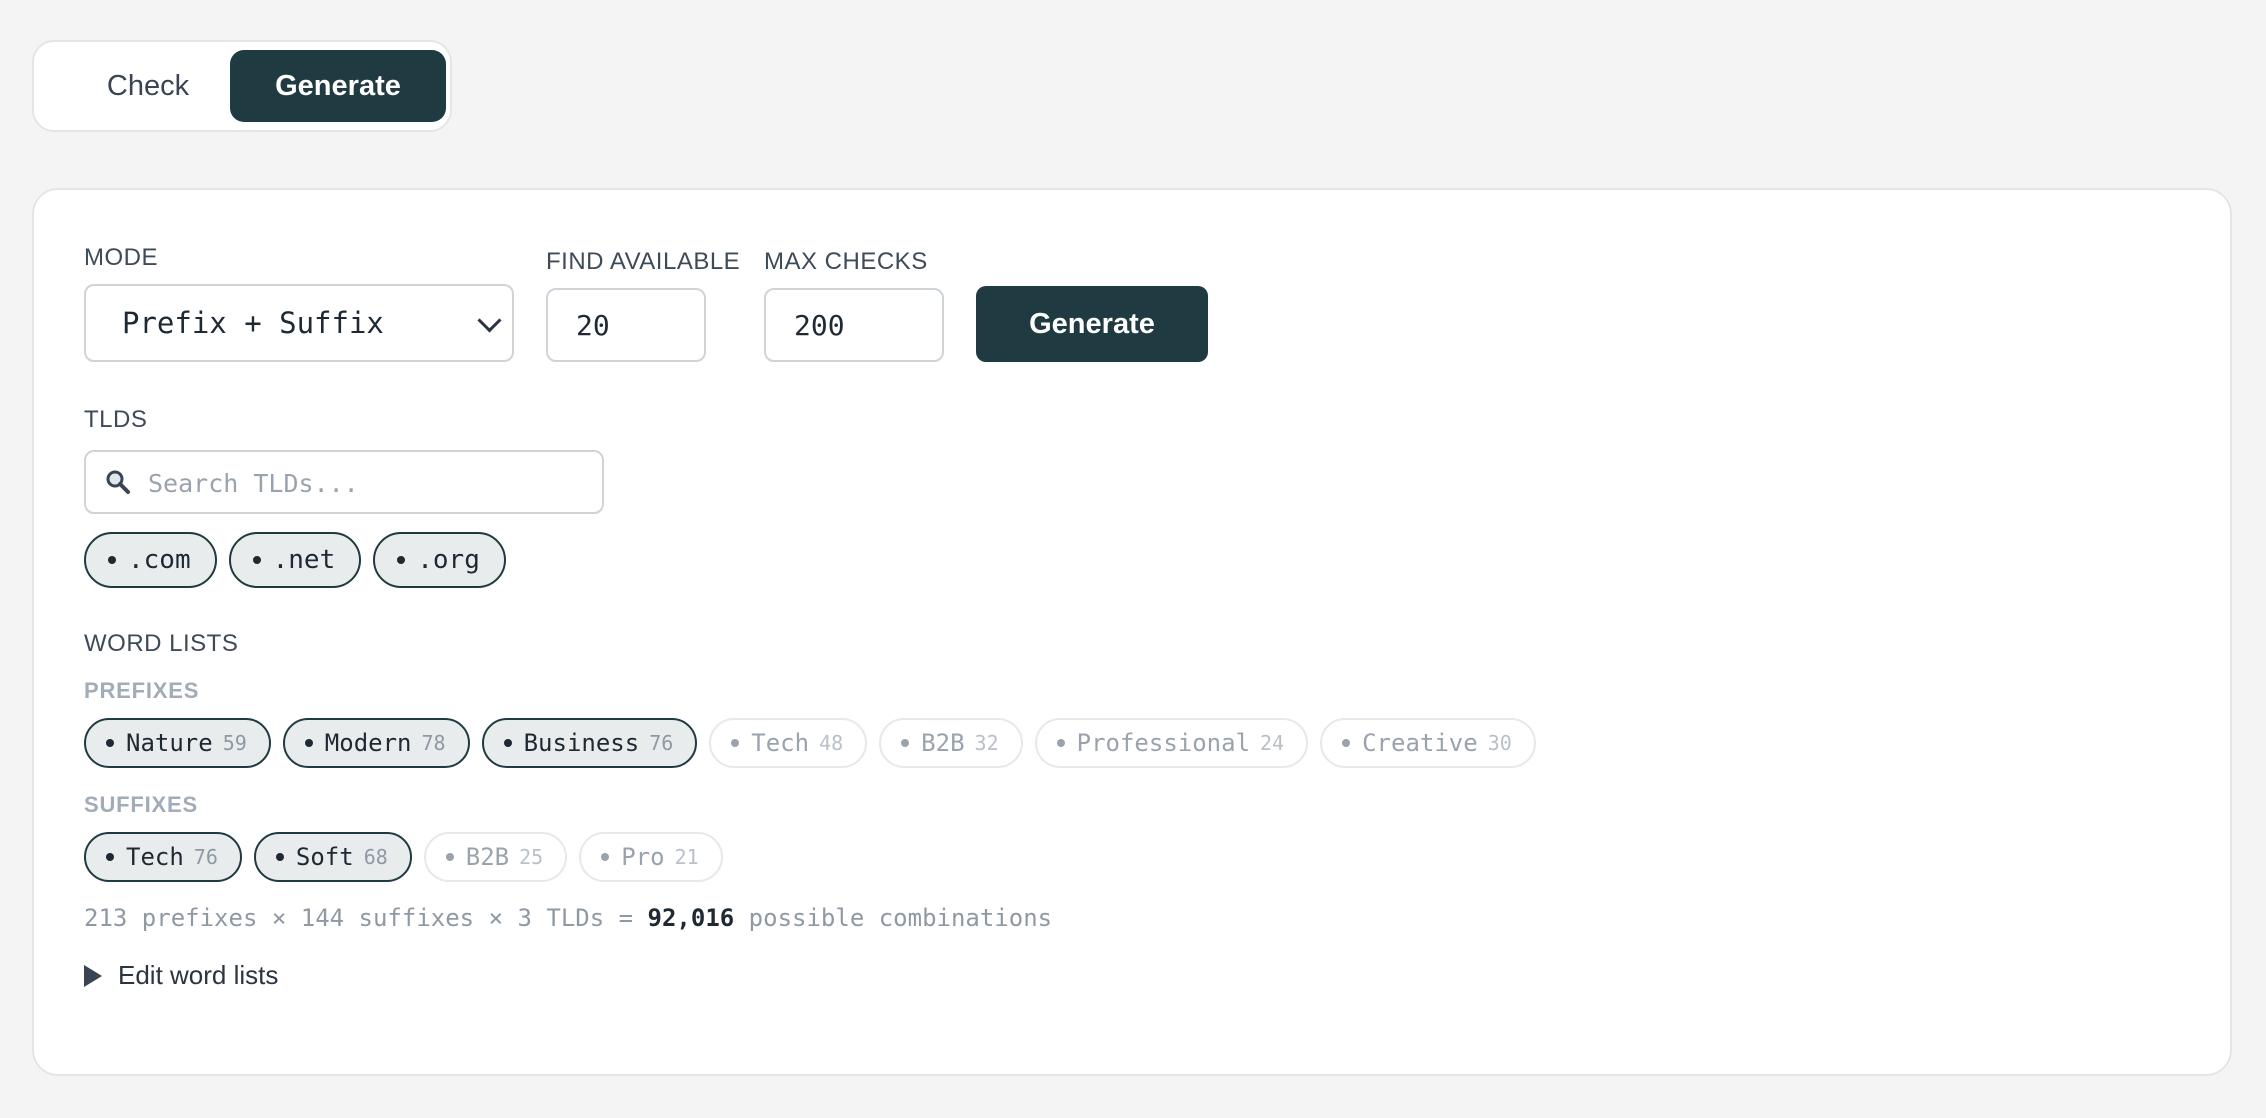 The width and height of the screenshot is (2266, 1118). What do you see at coordinates (1499, 743) in the screenshot?
I see `chip-count: 30` at bounding box center [1499, 743].